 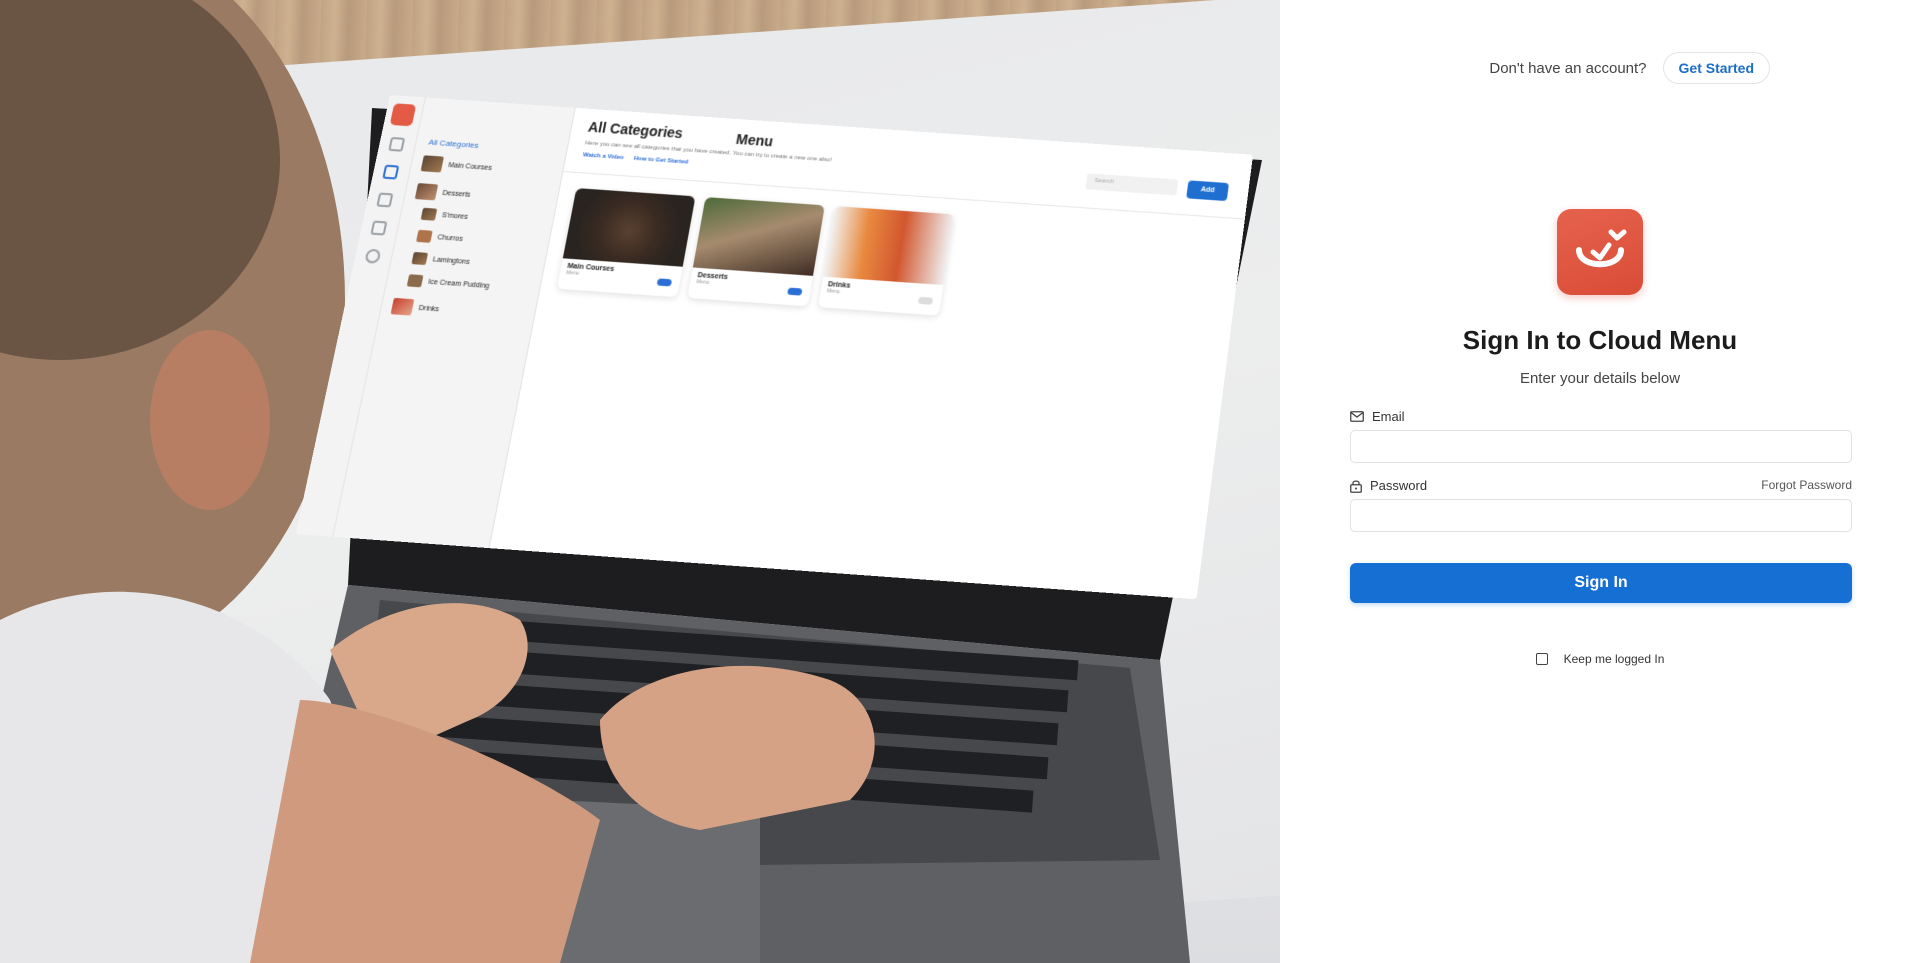 I want to click on screen-sidebar-item: Main Courses, so click(x=457, y=165).